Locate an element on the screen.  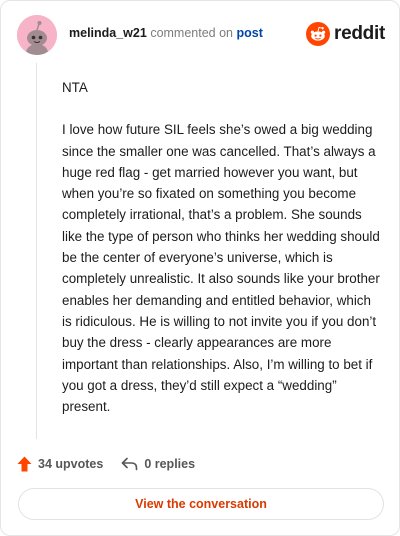
user-avatar is located at coordinates (37, 35).